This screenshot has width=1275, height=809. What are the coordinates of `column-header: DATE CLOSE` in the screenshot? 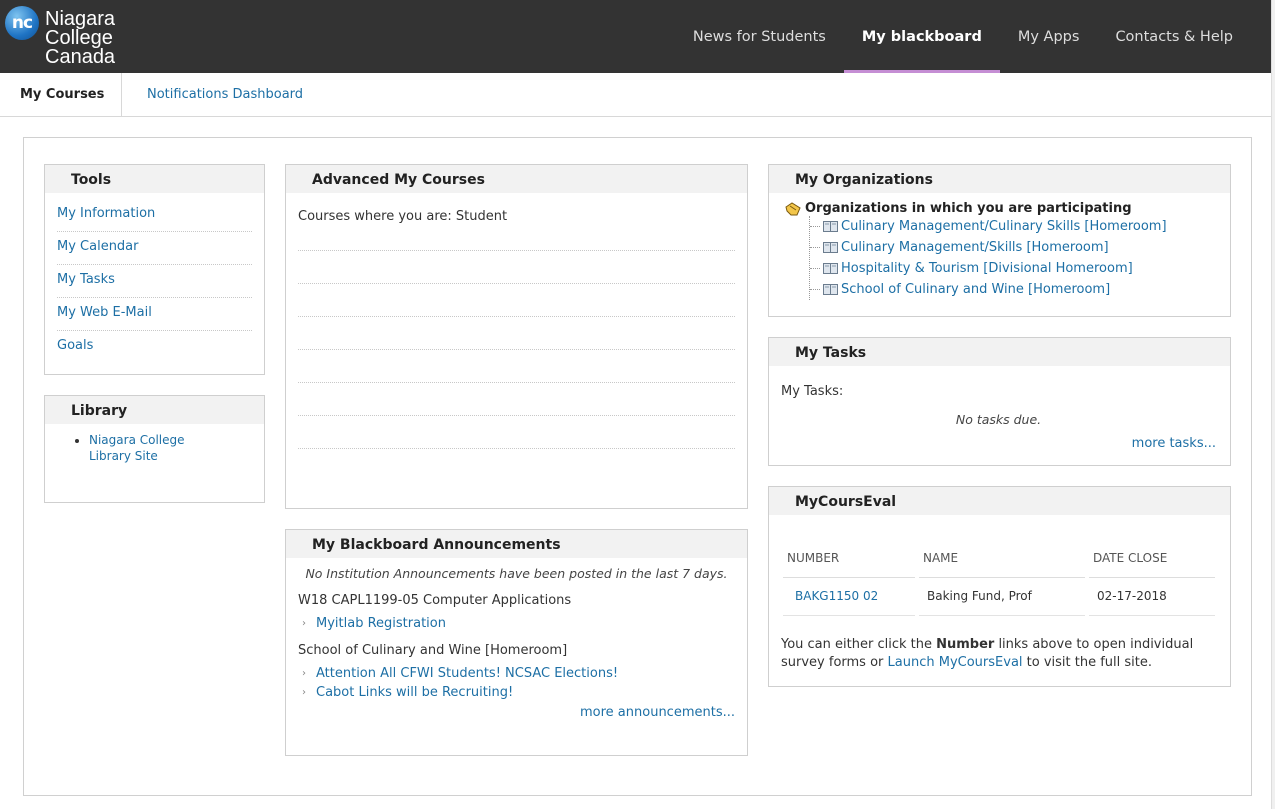 It's located at (1150, 558).